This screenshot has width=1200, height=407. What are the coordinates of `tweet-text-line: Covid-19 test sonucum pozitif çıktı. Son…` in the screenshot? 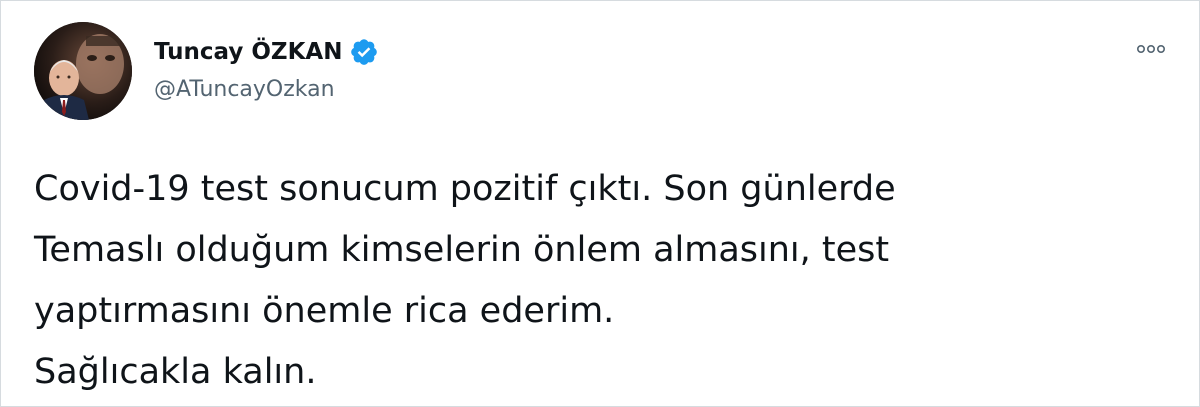 It's located at (465, 189).